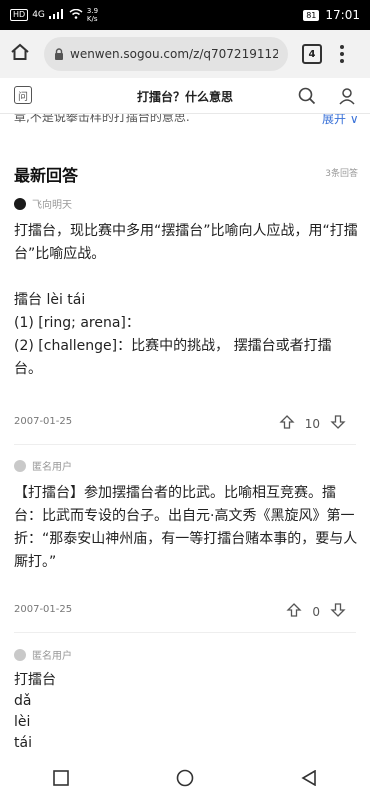  I want to click on more-menu-icon, so click(342, 54).